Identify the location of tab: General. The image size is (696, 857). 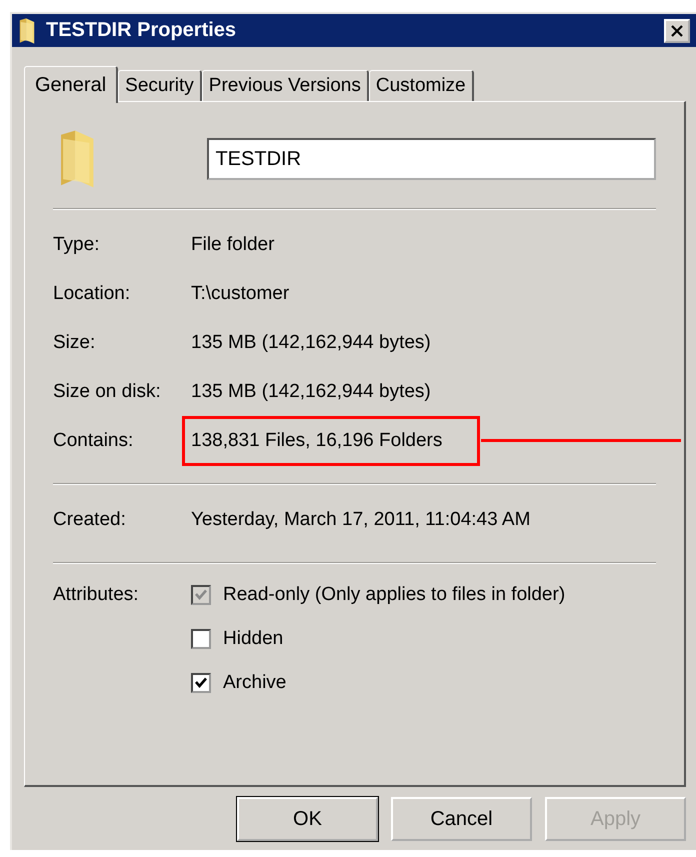
(71, 84).